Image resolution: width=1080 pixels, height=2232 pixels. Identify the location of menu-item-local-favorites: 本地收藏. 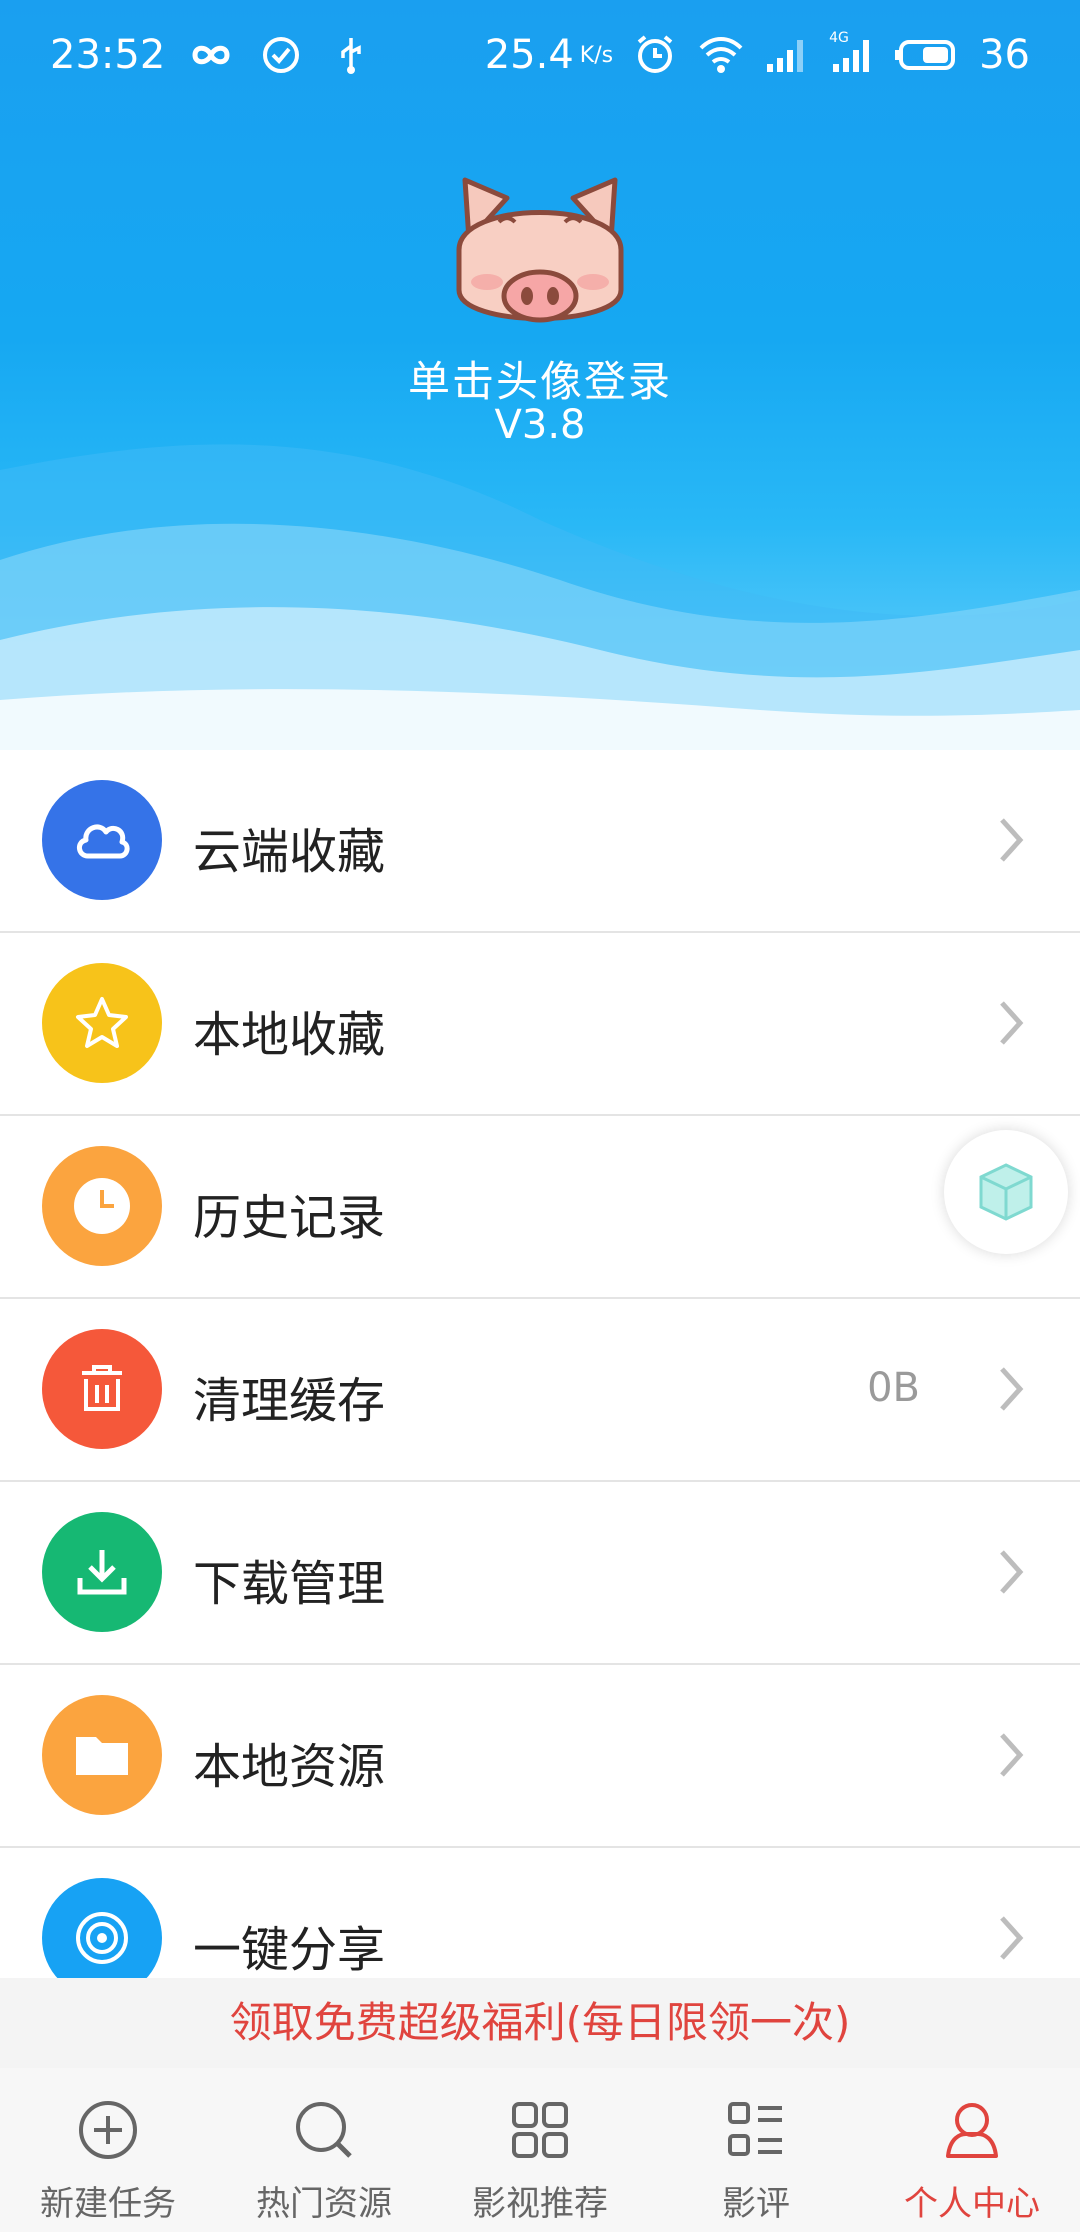
(540, 1024).